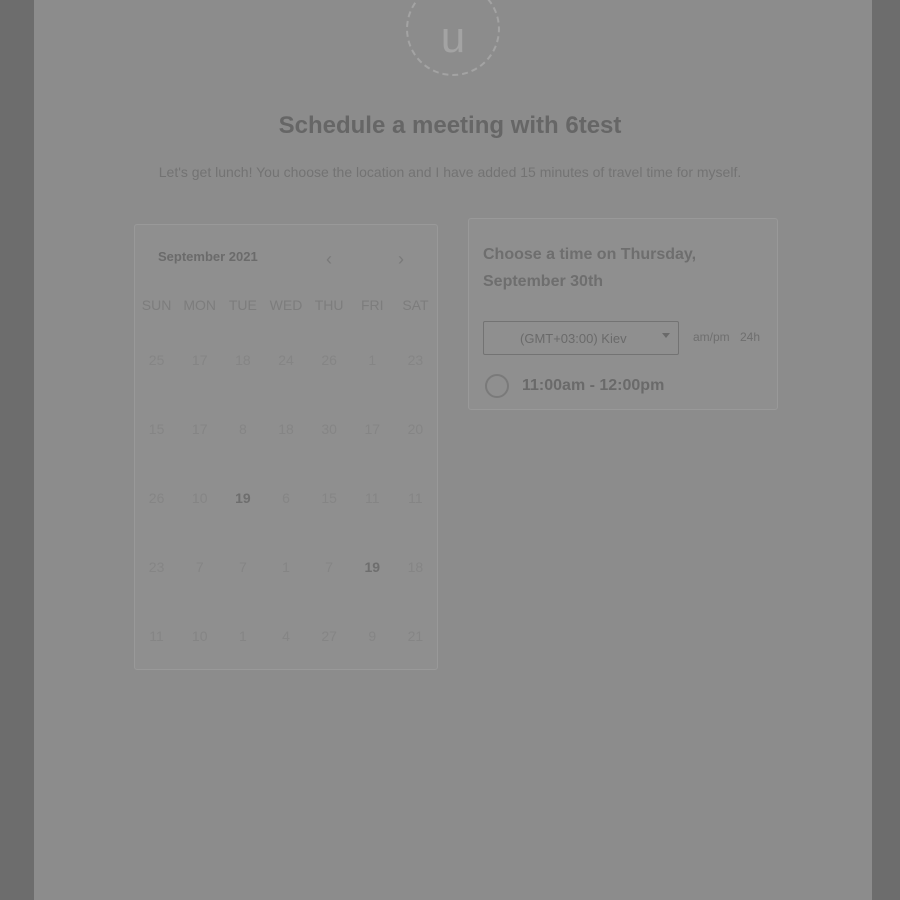 The width and height of the screenshot is (900, 900). I want to click on calendar-day: 21, so click(415, 635).